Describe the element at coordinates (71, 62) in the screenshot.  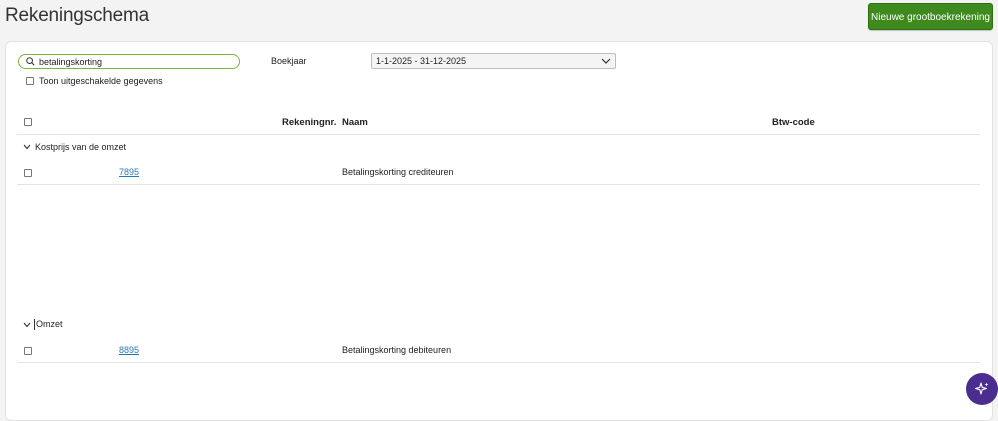
I see `search-value: betalingskorting` at that location.